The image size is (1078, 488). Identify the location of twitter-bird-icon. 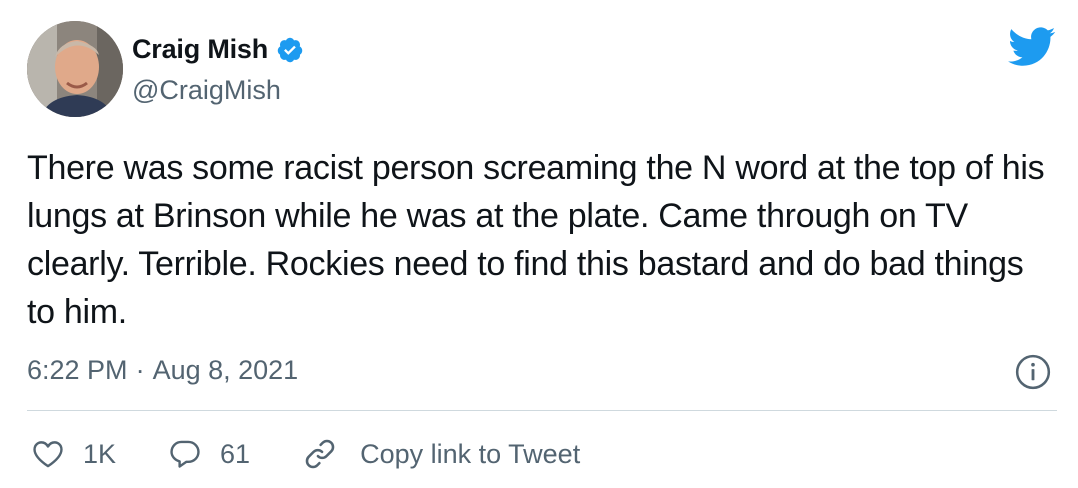
(1032, 46).